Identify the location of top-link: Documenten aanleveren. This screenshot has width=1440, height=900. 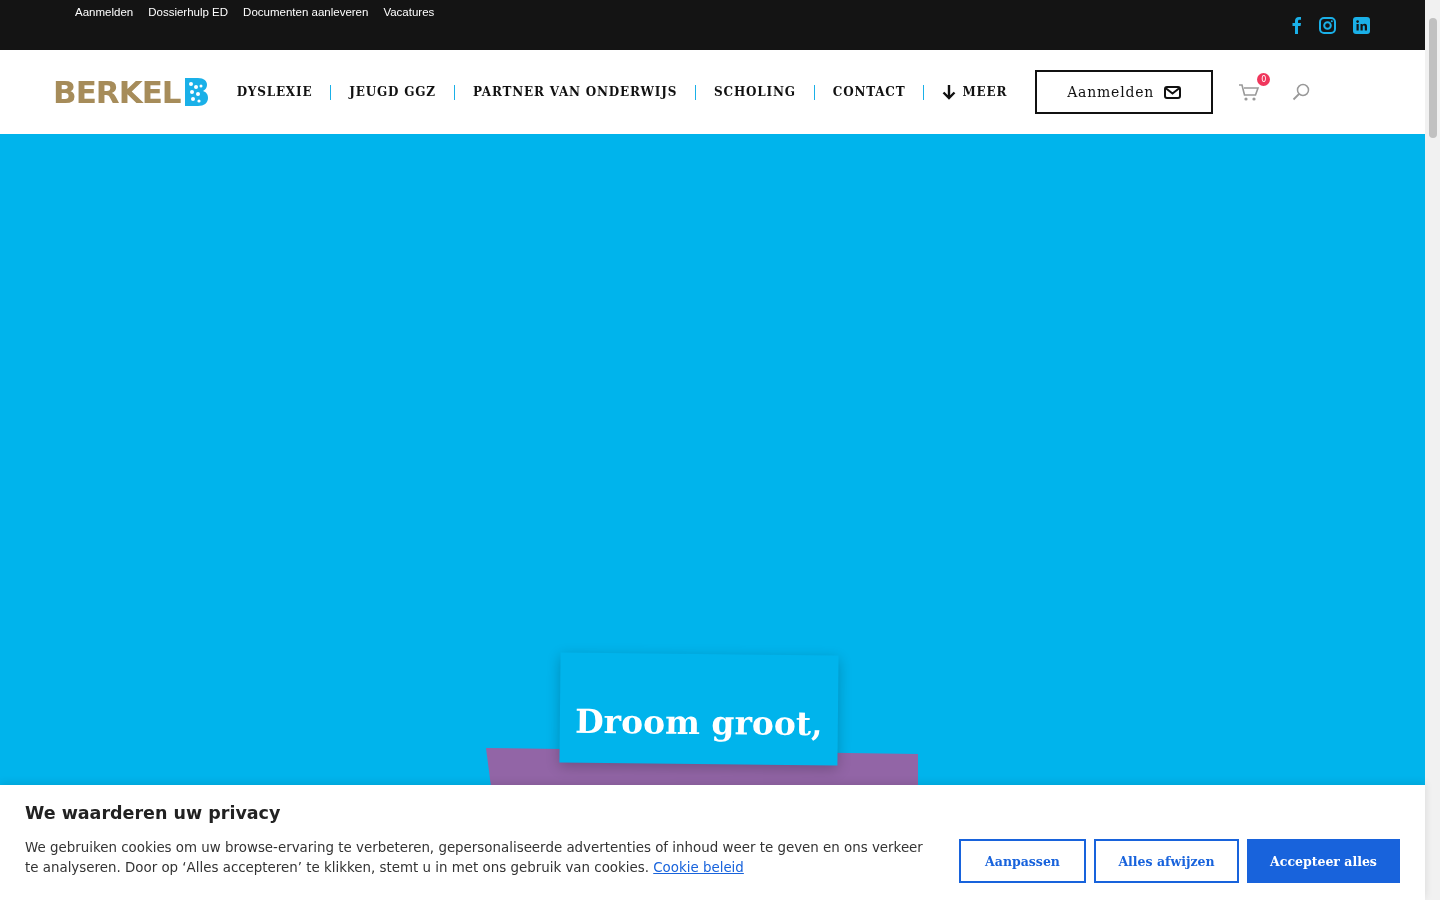
(306, 12).